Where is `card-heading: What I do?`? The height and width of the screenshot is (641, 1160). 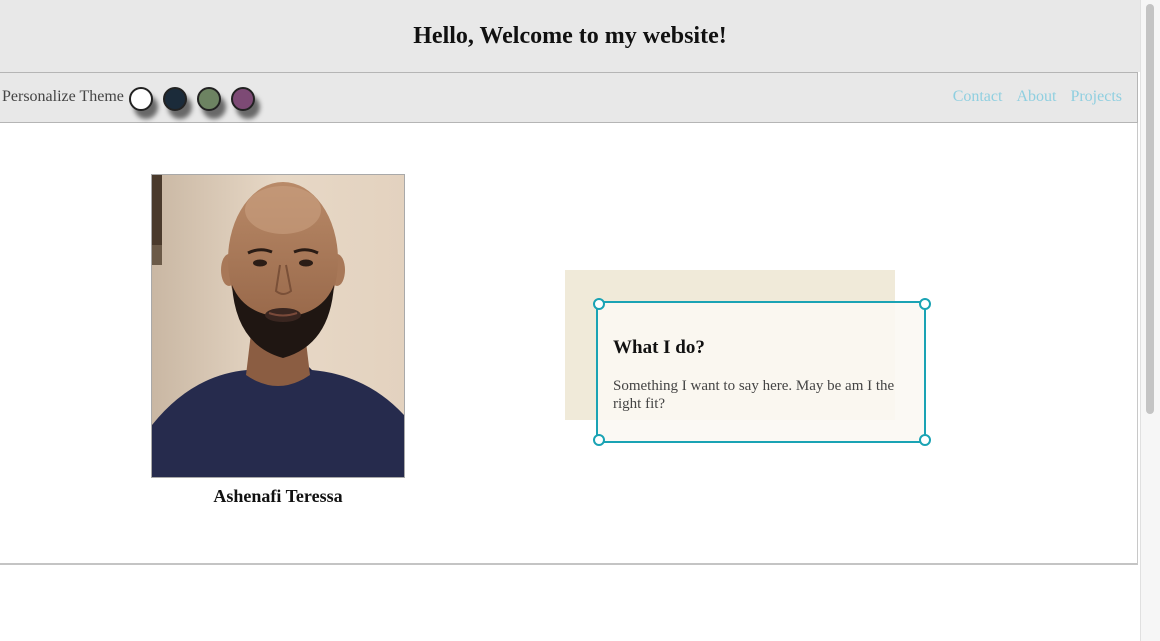 card-heading: What I do? is located at coordinates (659, 347).